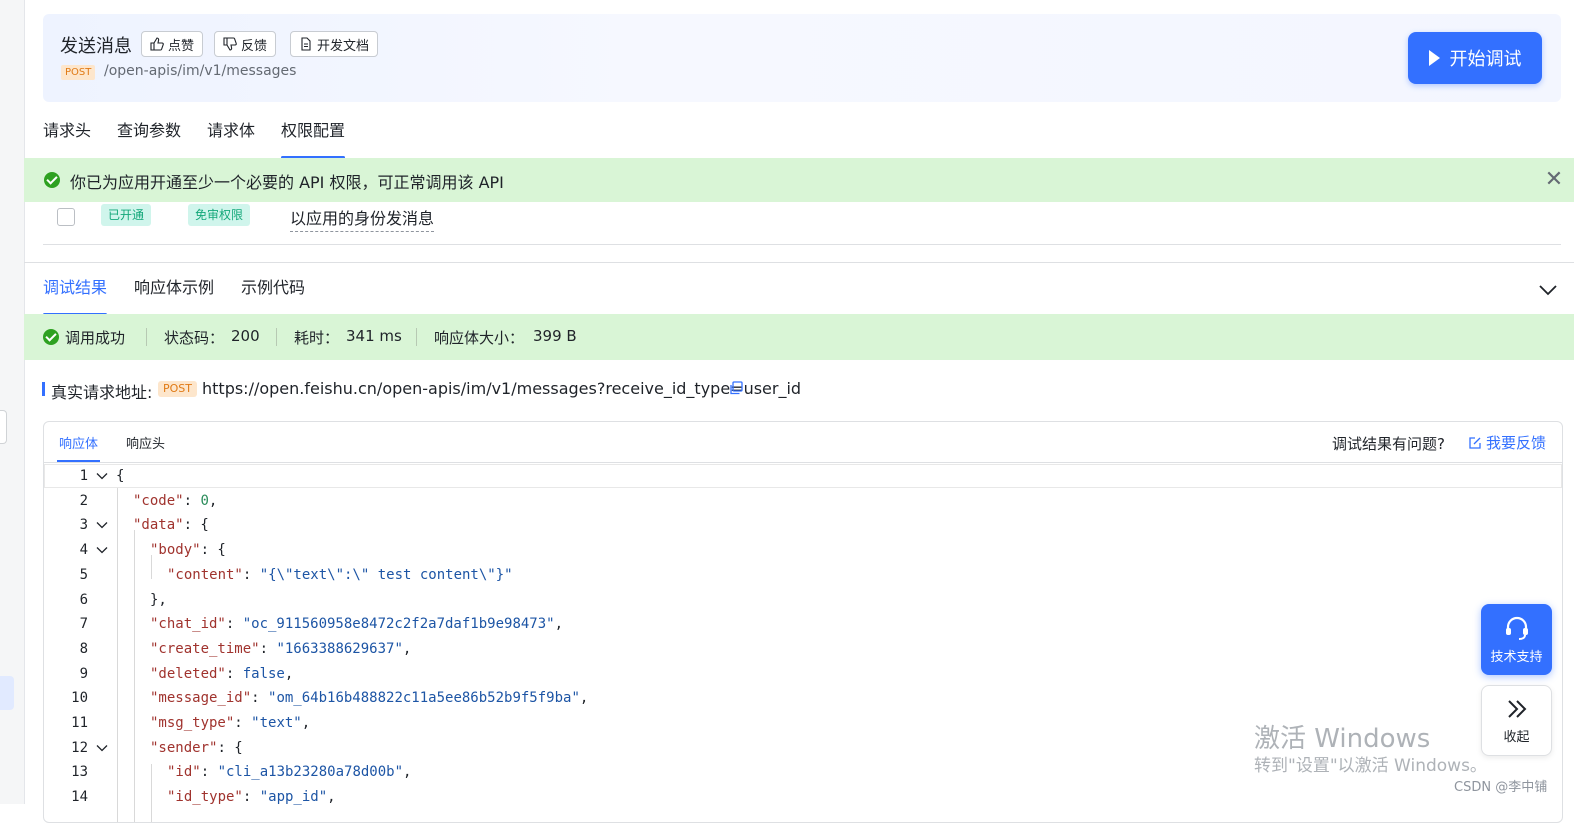 The image size is (1574, 823). I want to click on code-token: "sender", so click(184, 747).